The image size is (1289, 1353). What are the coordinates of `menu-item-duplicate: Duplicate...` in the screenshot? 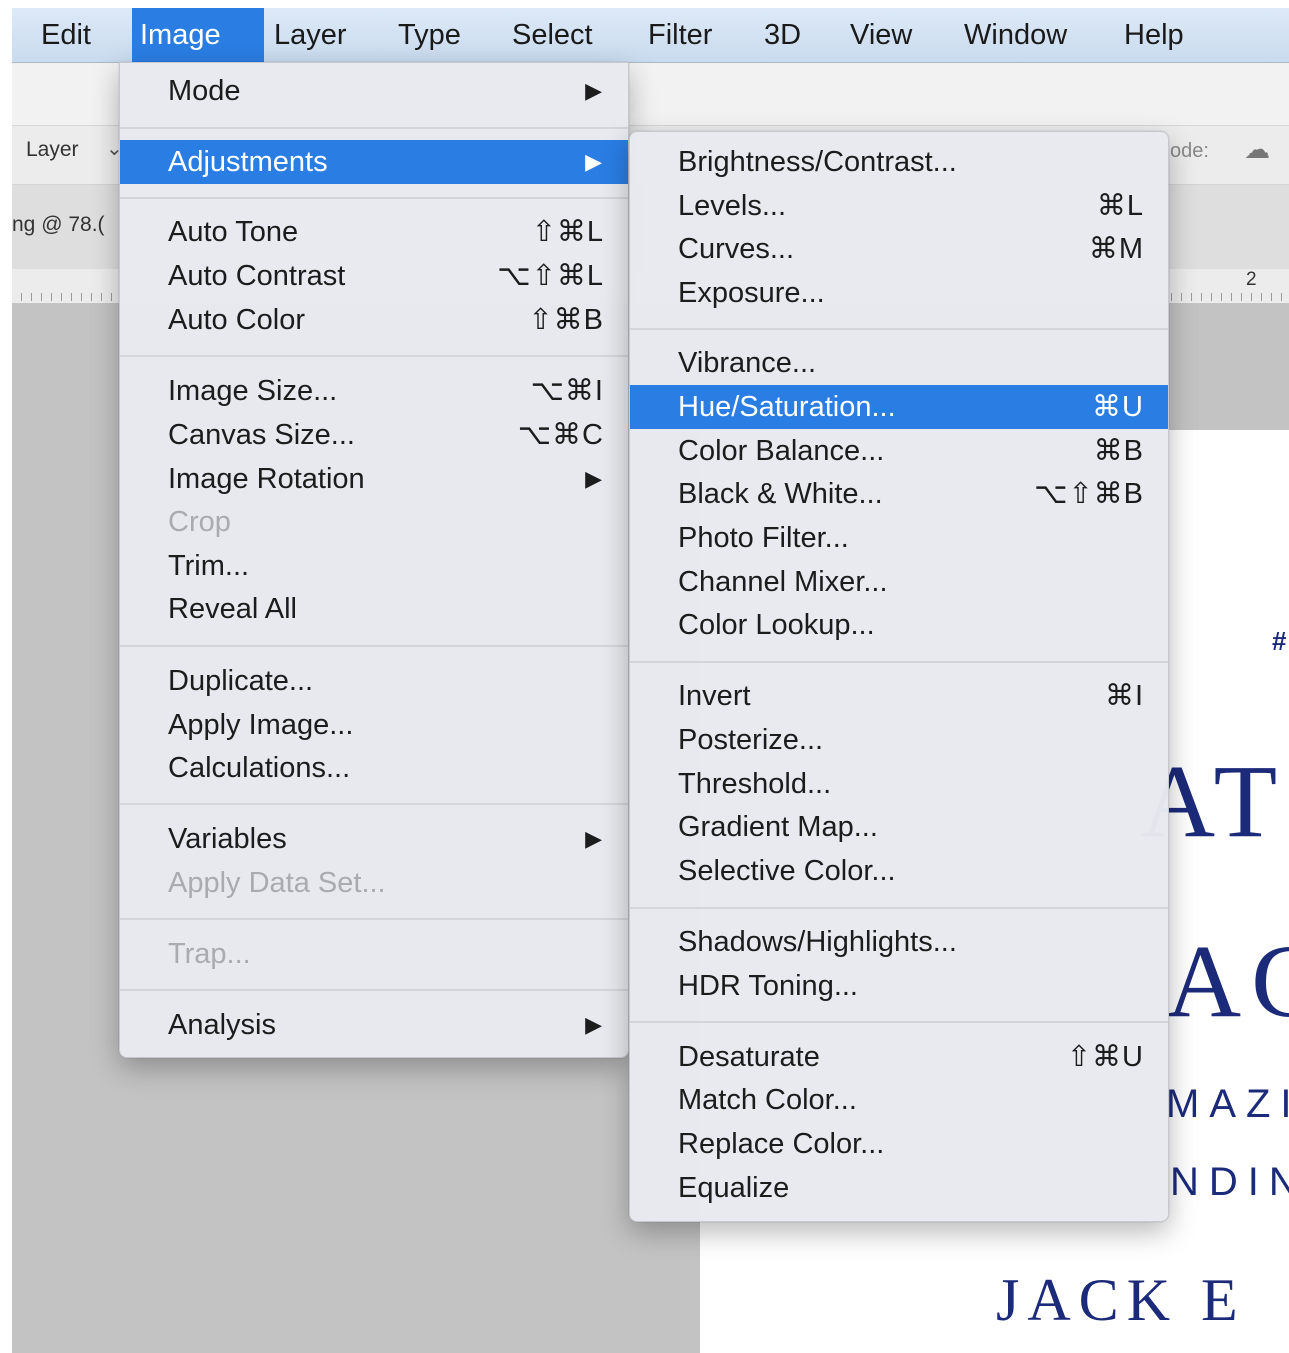 It's located at (374, 681).